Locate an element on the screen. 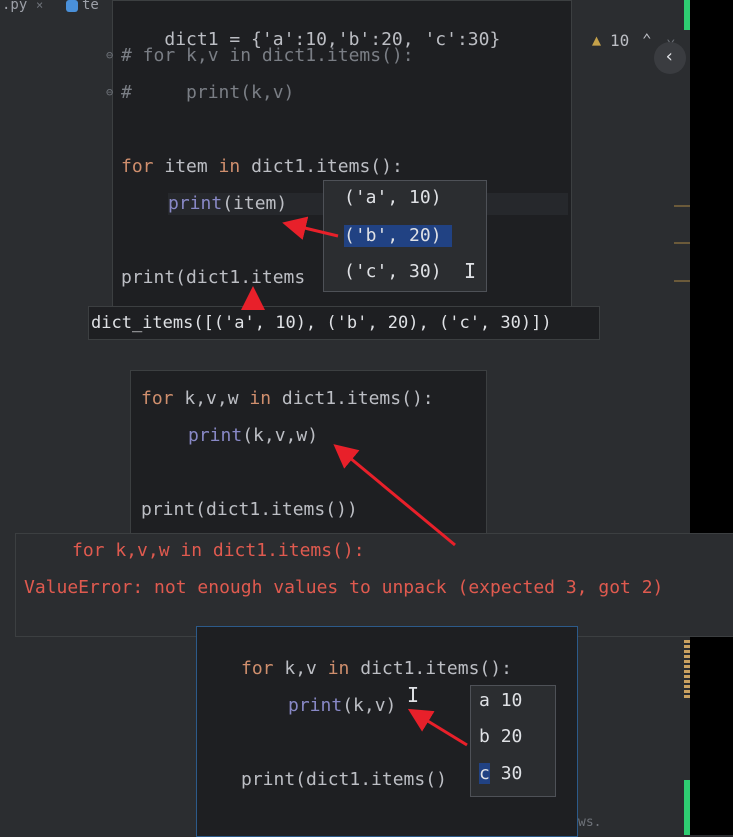 The height and width of the screenshot is (837, 733). warning-icon: ▲ is located at coordinates (597, 40).